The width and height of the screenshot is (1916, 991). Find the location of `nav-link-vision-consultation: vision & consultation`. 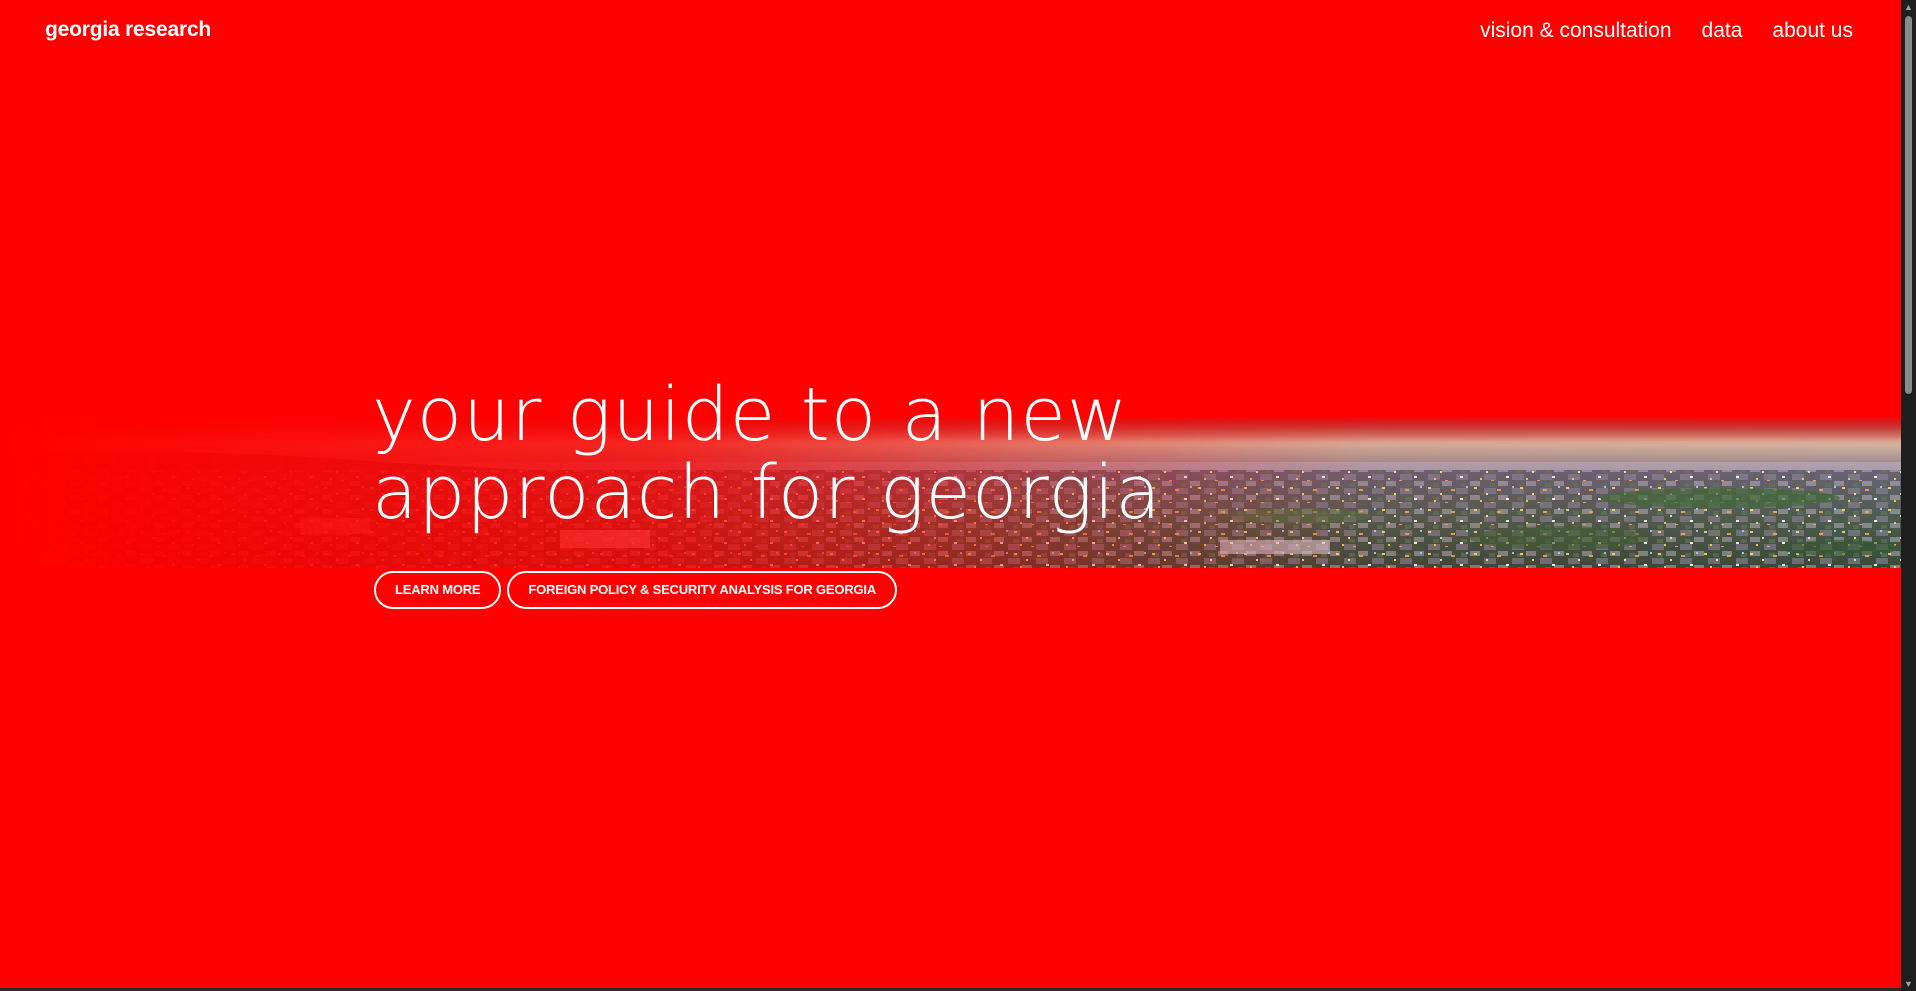

nav-link-vision-consultation: vision & consultation is located at coordinates (1575, 31).